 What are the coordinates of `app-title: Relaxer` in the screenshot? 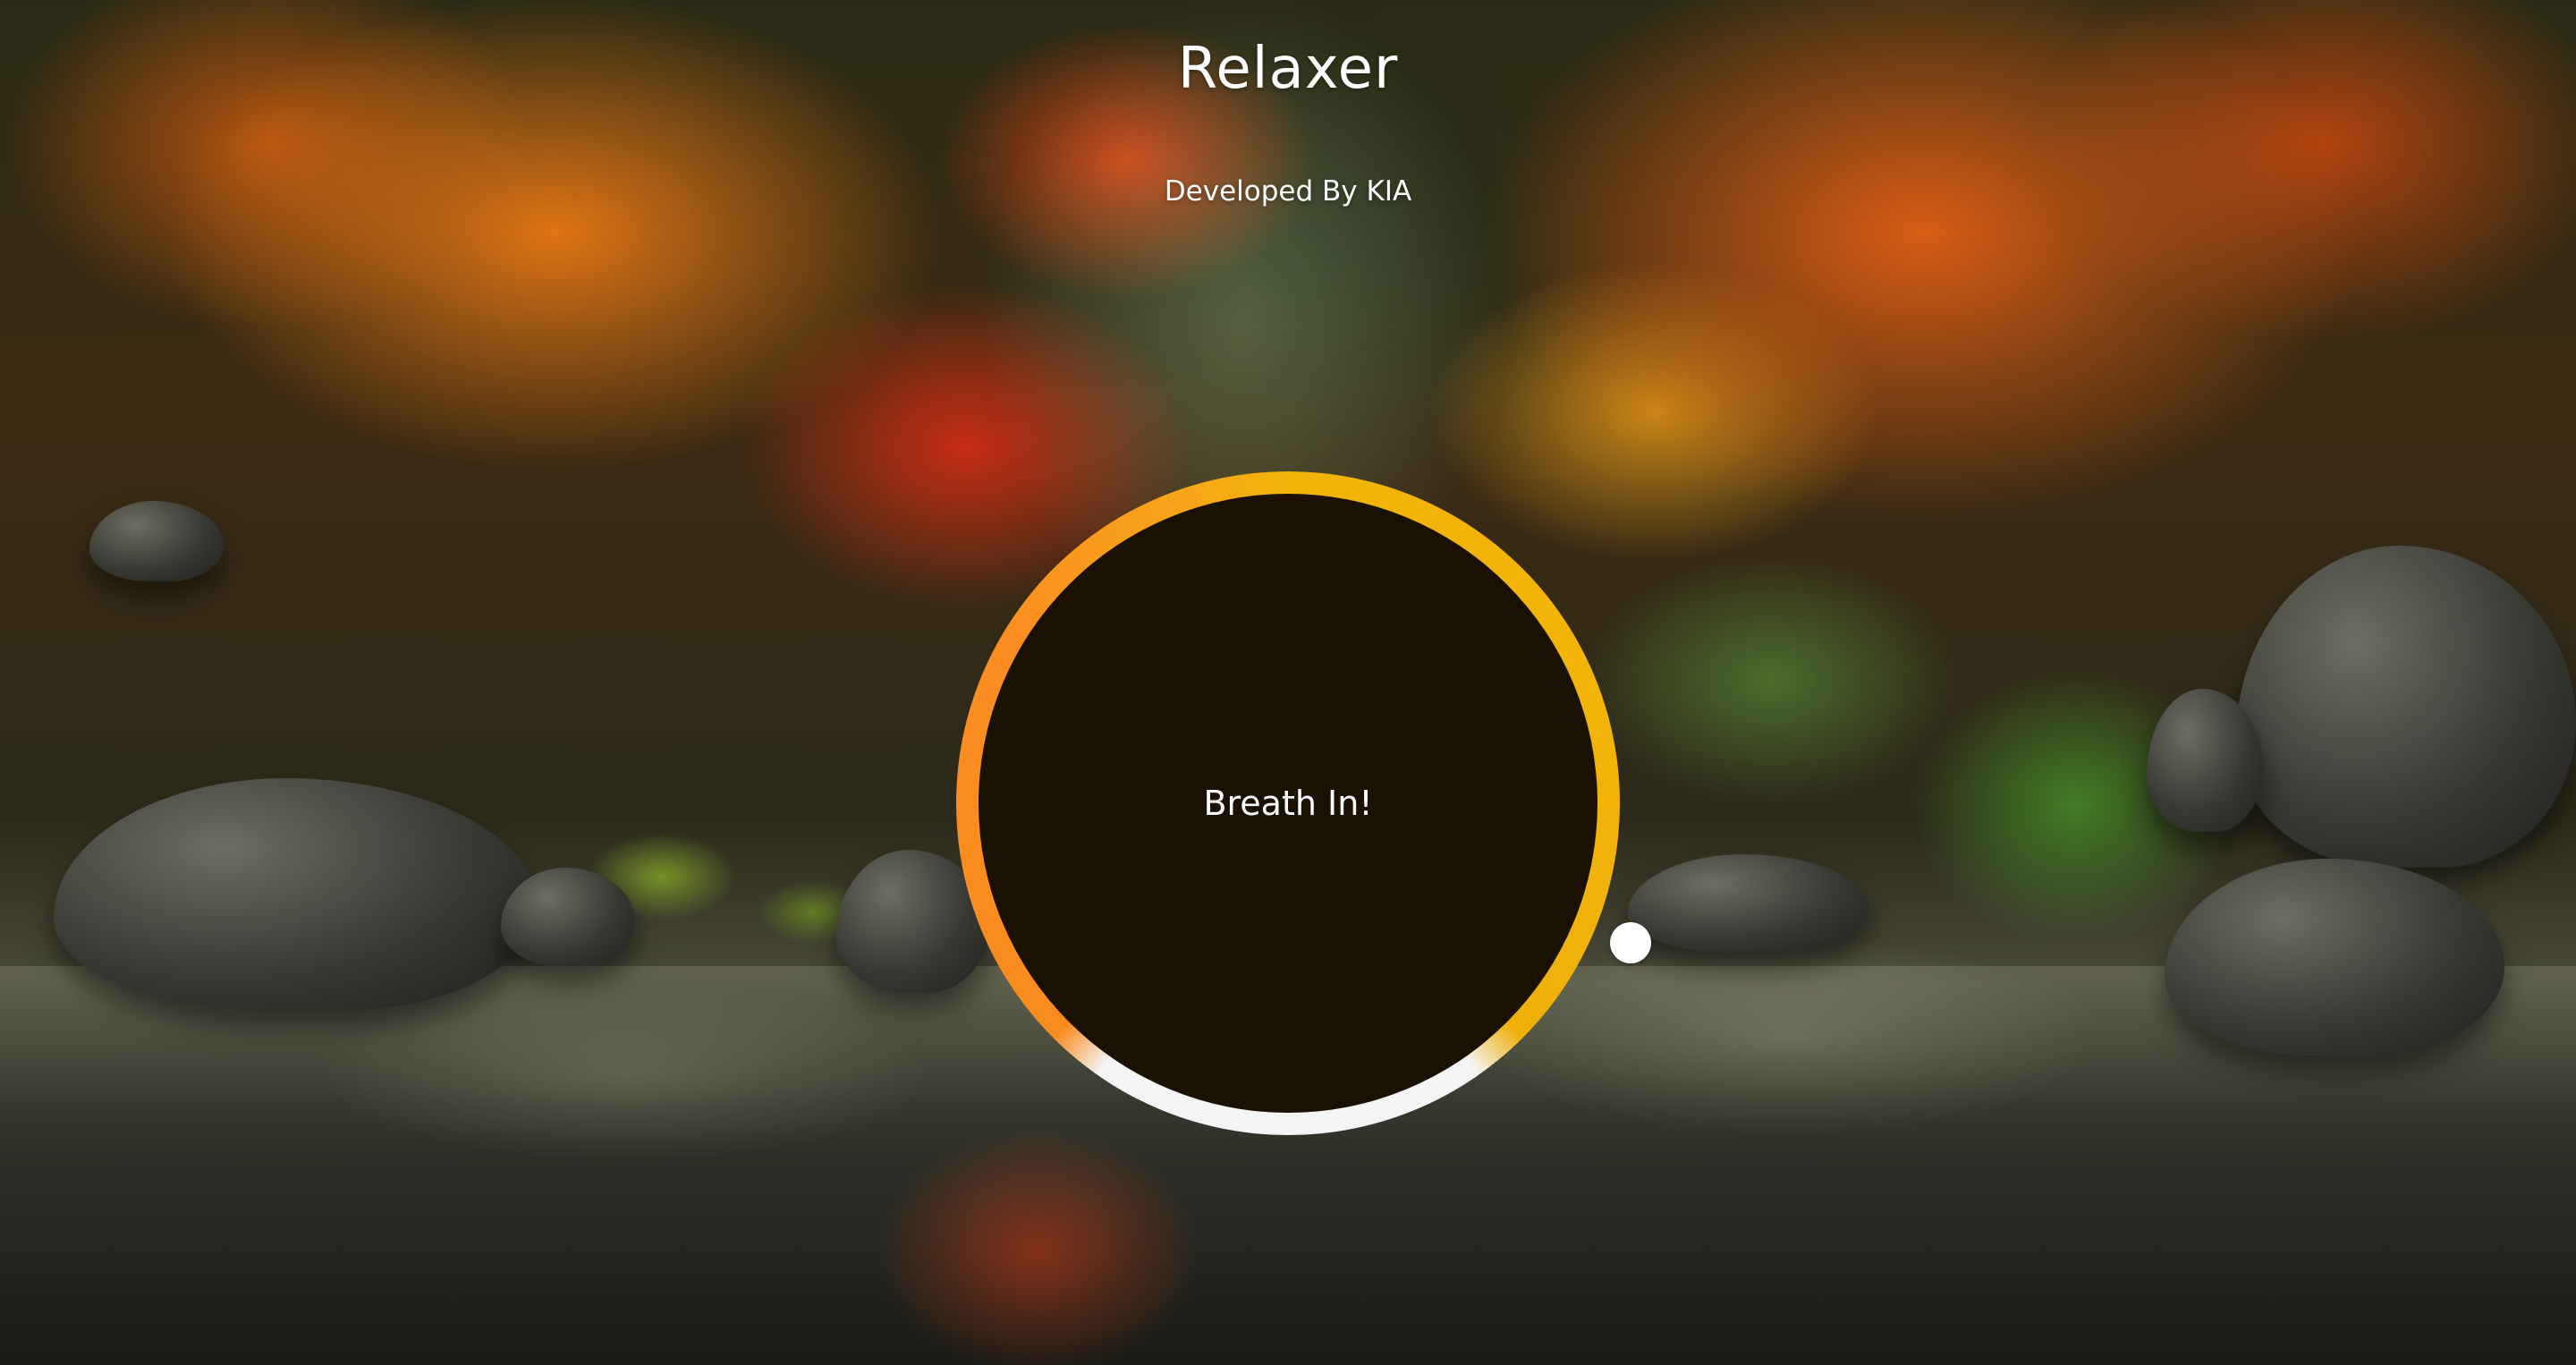 It's located at (1288, 69).